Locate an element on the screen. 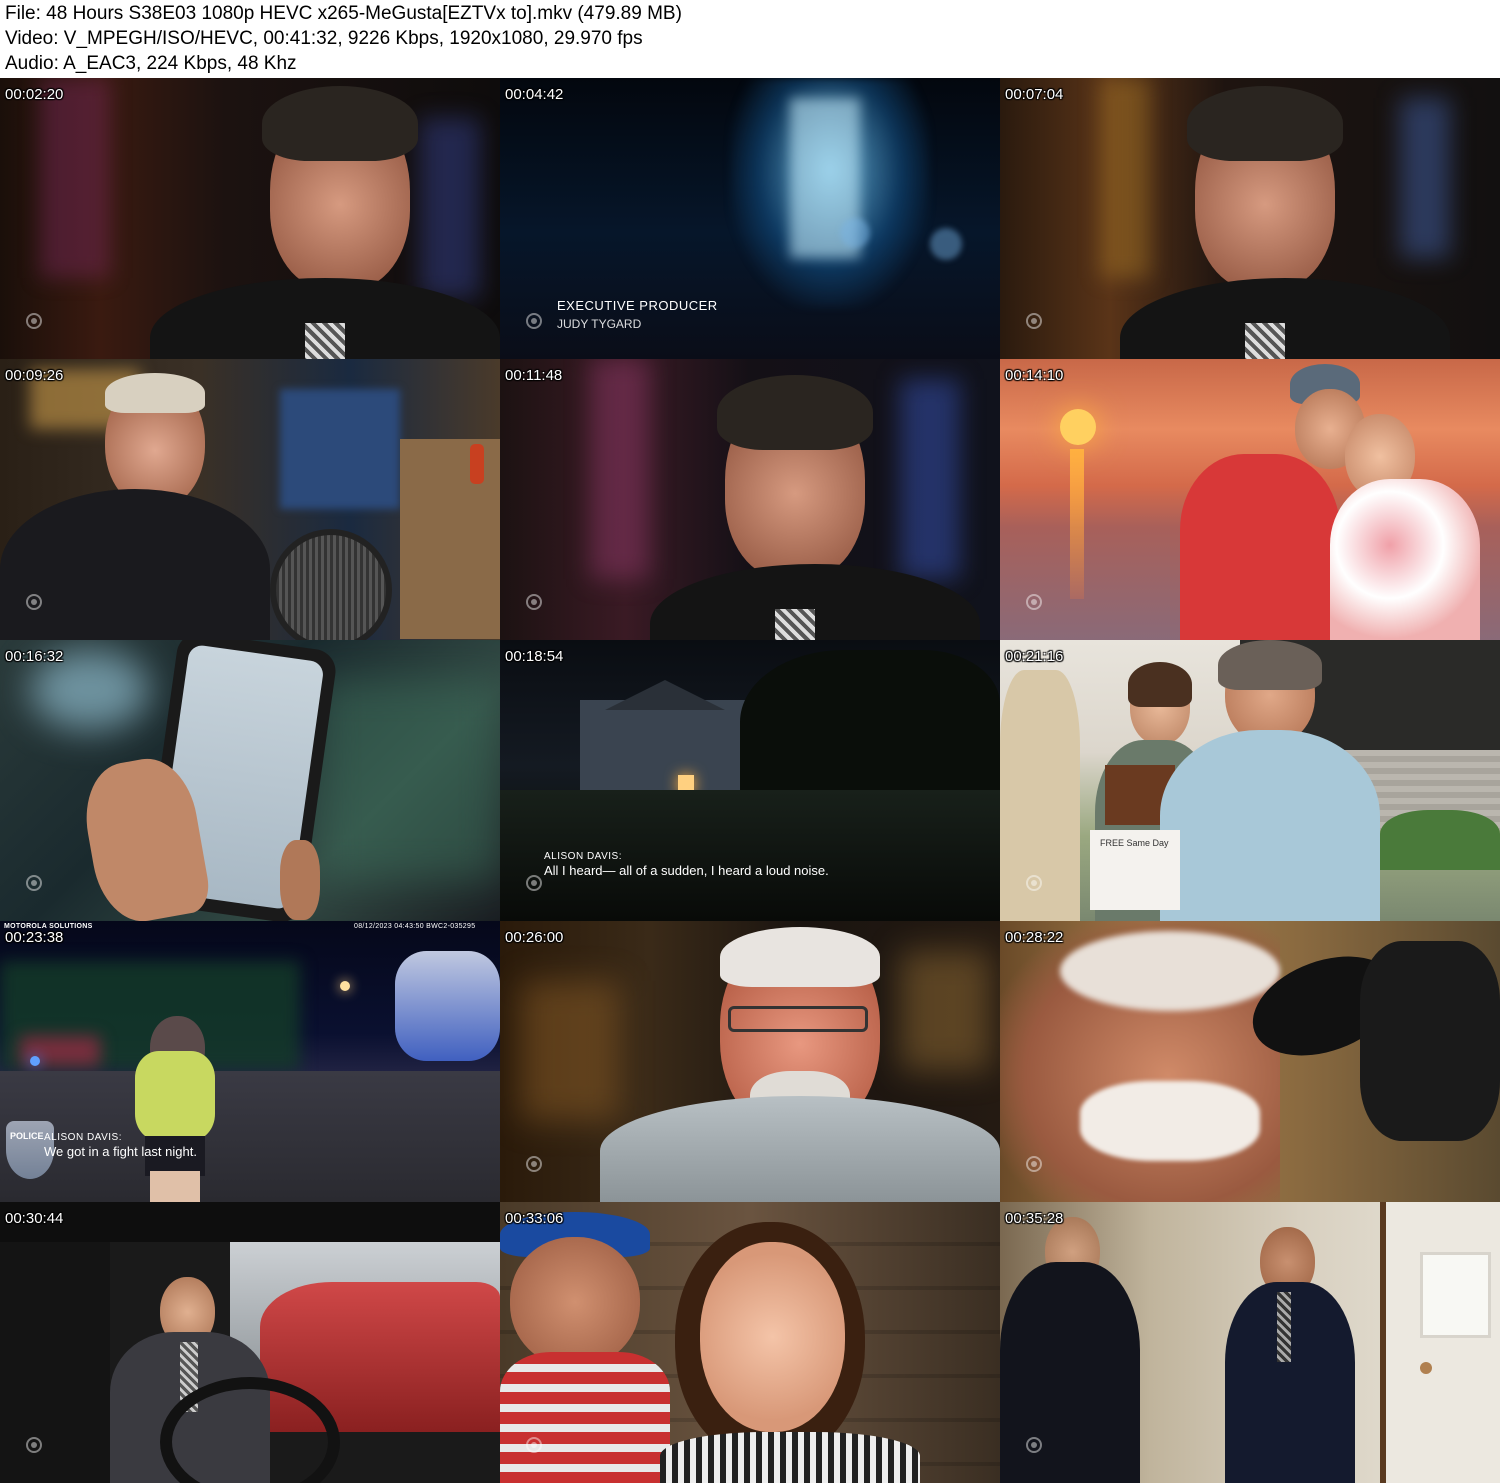 The width and height of the screenshot is (1500, 1483). bodycam-info: 08/12/2023 04:43:50 BWC2-035295 is located at coordinates (415, 926).